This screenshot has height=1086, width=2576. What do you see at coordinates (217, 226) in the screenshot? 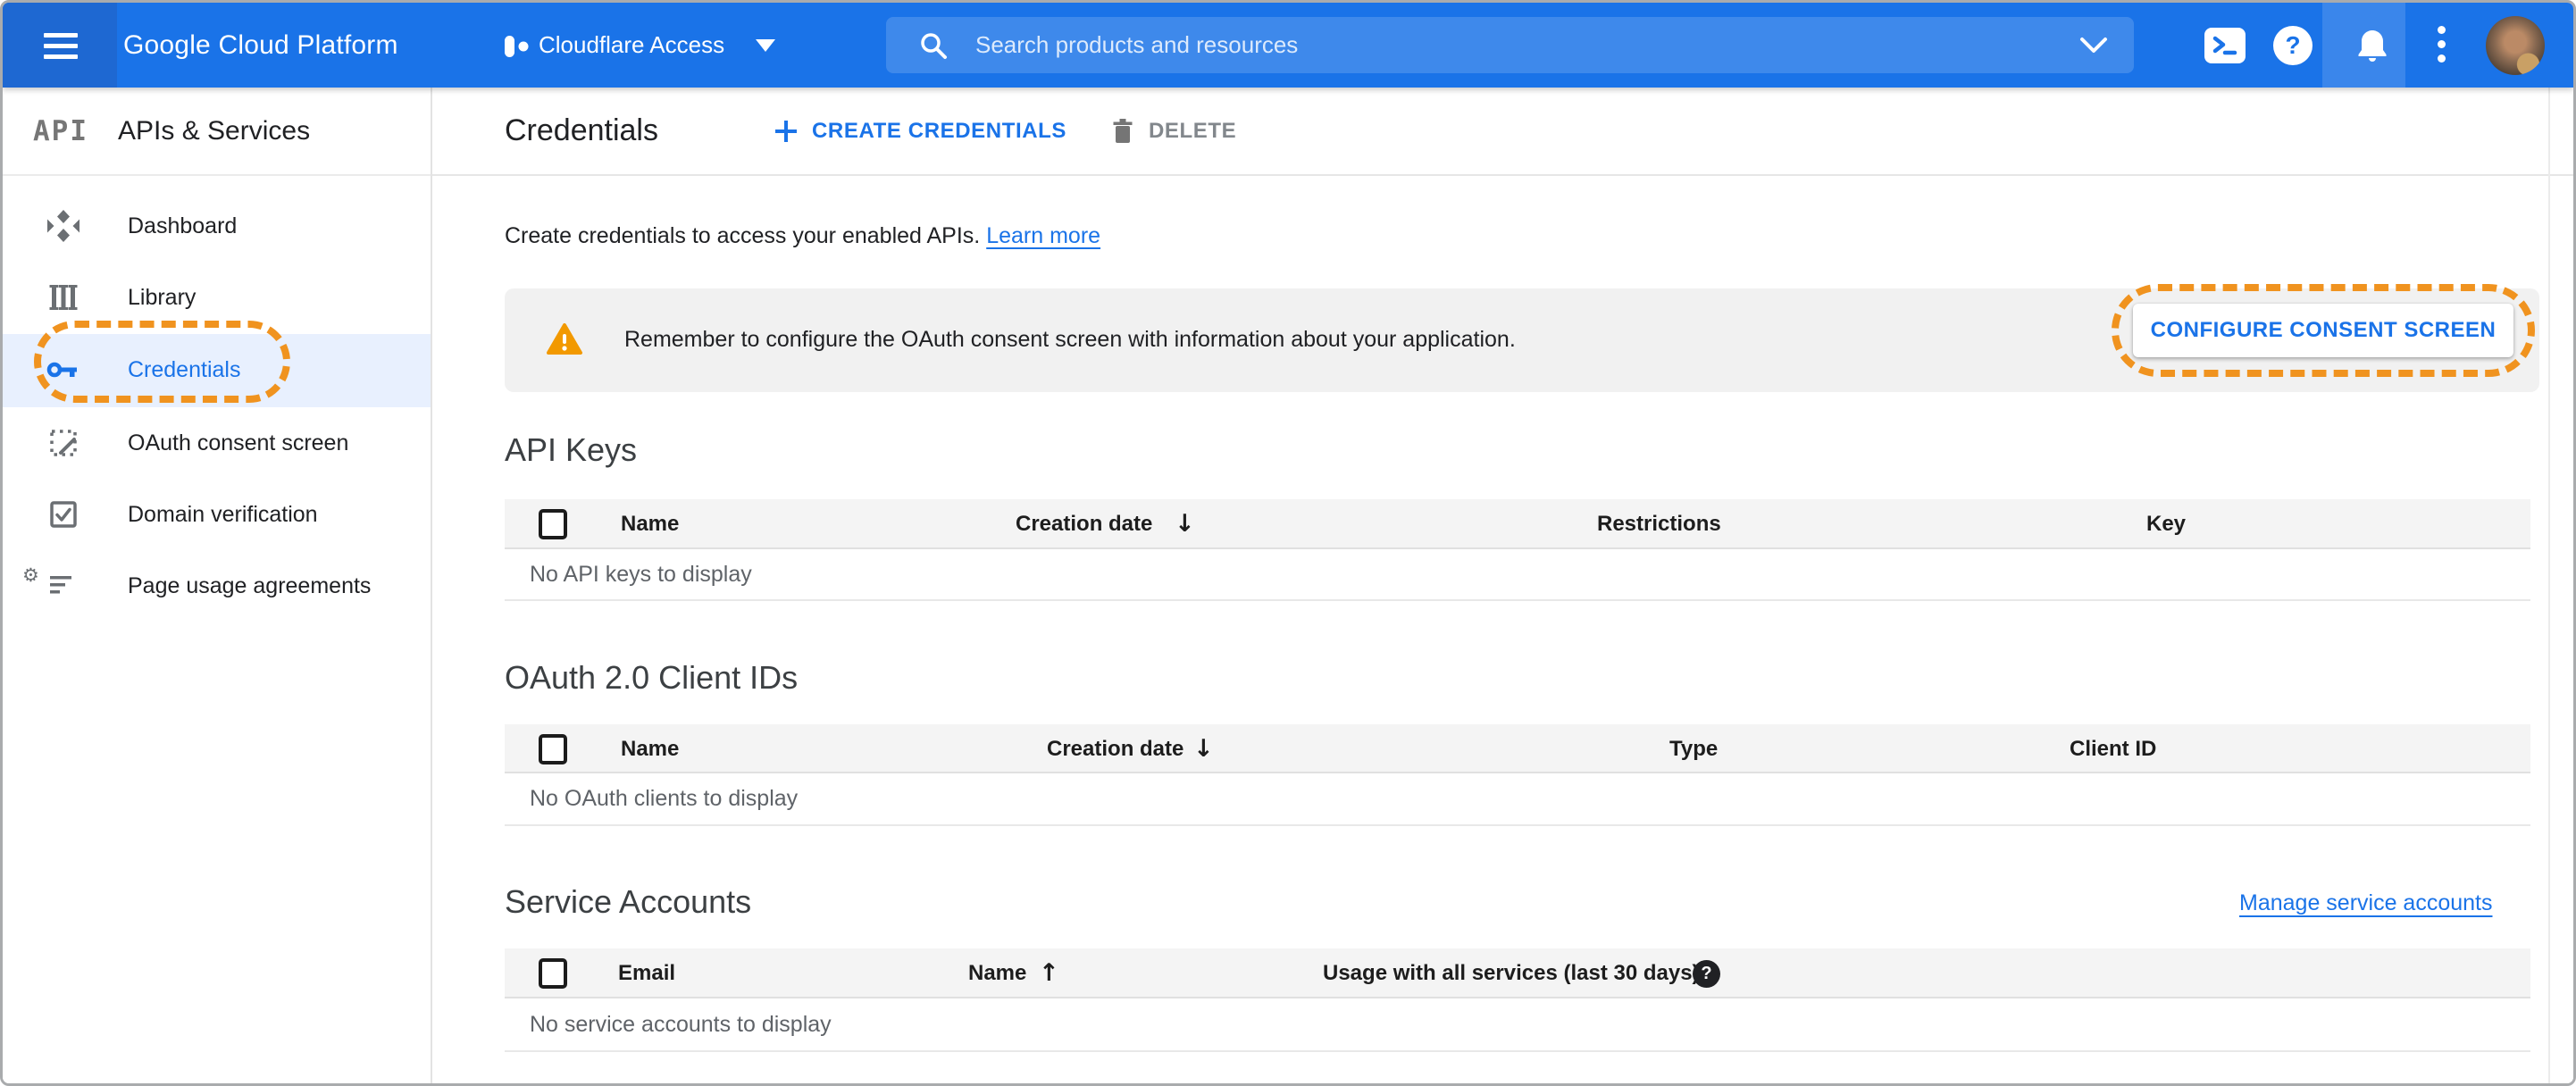
I see `sidebar-item-dashboard: Dashboard` at bounding box center [217, 226].